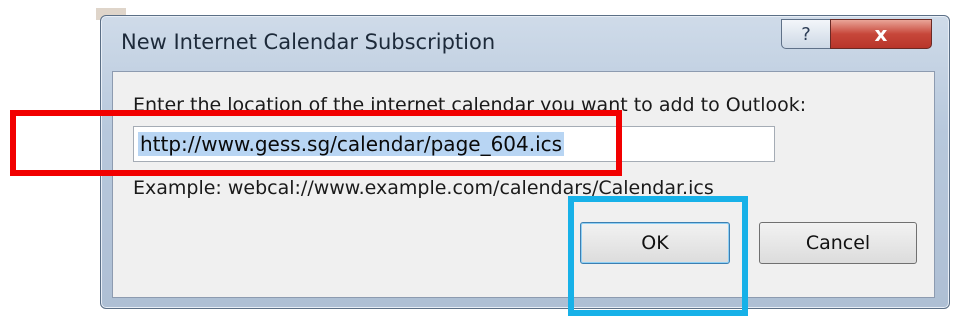 This screenshot has height=318, width=953. Describe the element at coordinates (658, 256) in the screenshot. I see `ok-highlight-box` at that location.